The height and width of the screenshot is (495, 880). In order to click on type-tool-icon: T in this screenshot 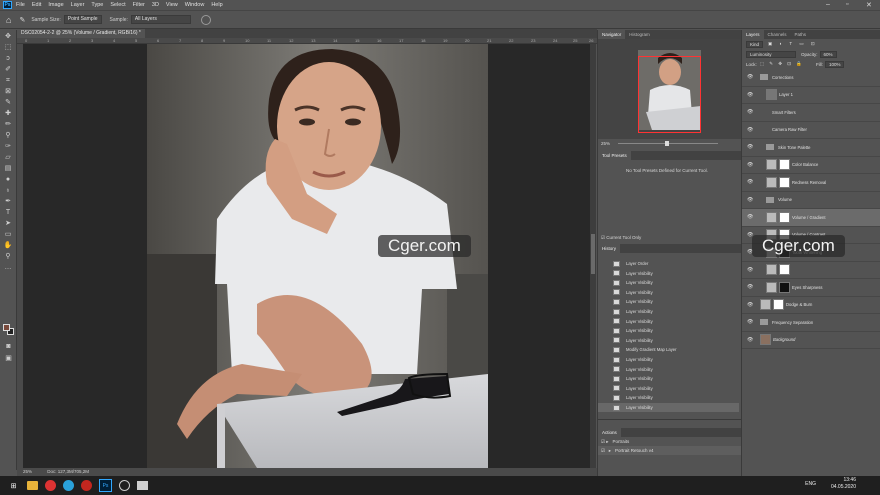, I will do `click(8, 213)`.